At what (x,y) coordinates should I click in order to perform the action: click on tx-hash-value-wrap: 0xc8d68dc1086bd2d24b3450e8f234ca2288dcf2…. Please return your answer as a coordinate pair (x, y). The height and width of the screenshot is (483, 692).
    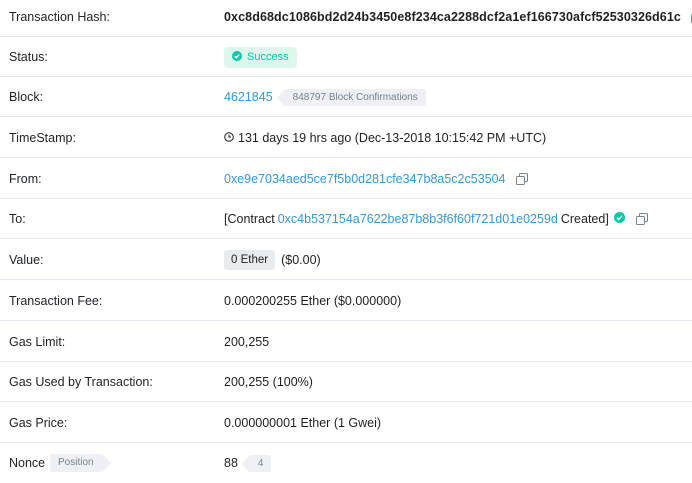
    Looking at the image, I should click on (458, 18).